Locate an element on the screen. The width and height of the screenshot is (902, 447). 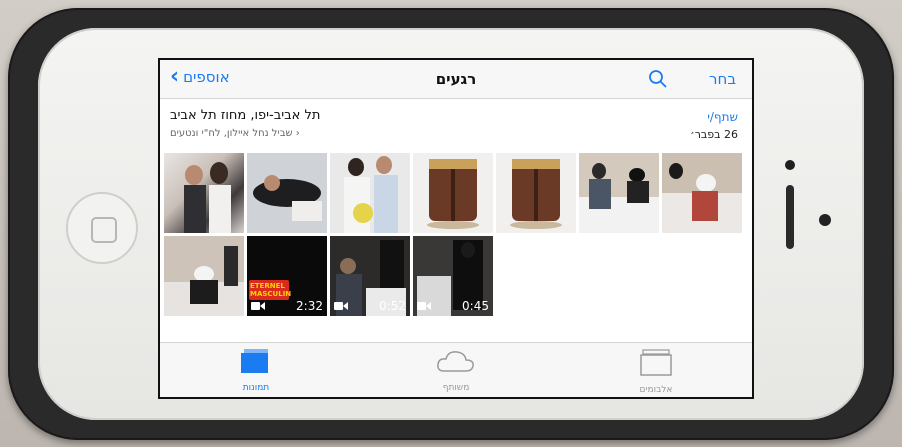
albums-icon is located at coordinates (656, 362).